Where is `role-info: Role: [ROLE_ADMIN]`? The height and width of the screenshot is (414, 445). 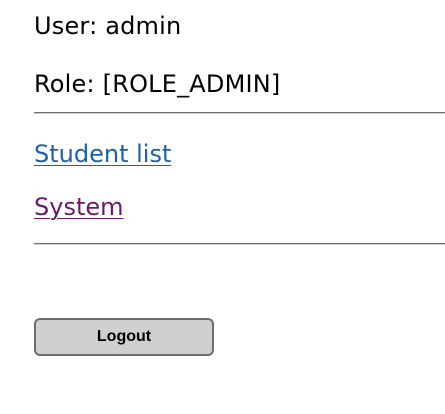
role-info: Role: [ROLE_ADMIN] is located at coordinates (157, 84).